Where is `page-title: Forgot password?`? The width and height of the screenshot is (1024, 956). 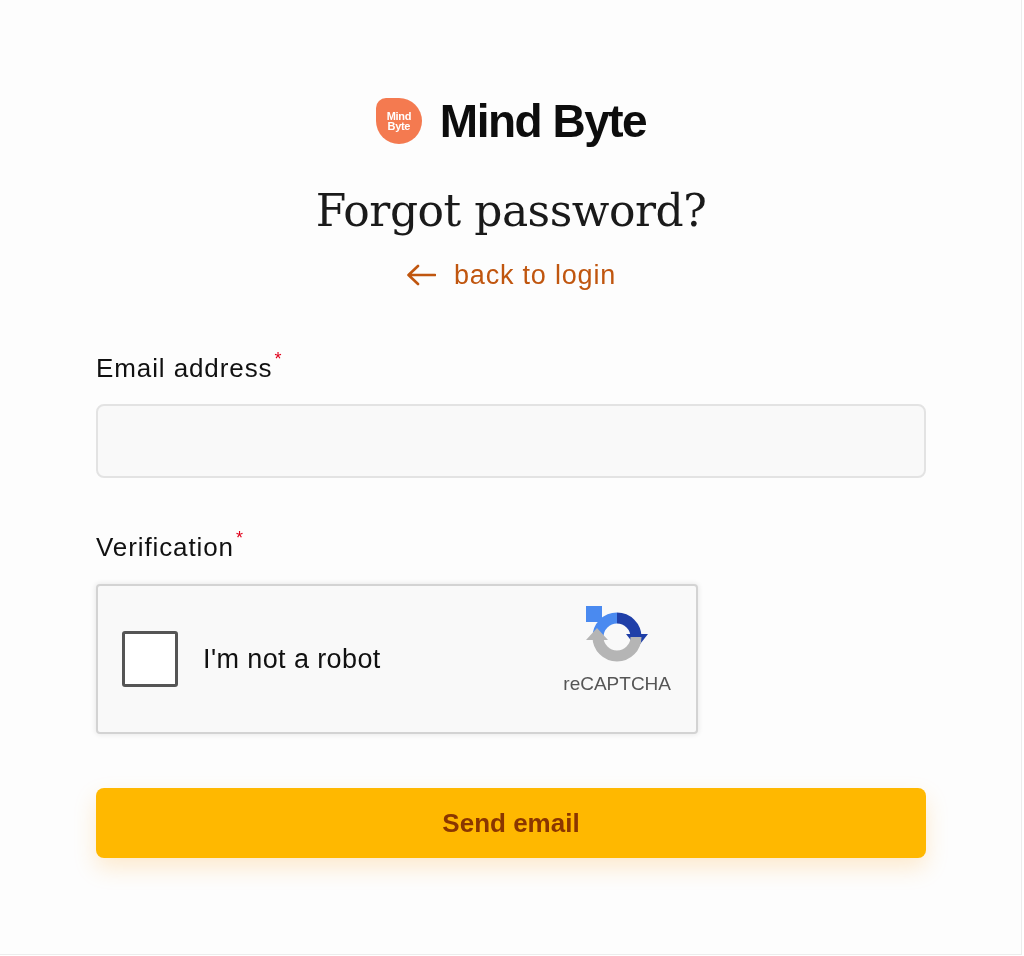
page-title: Forgot password? is located at coordinates (511, 210).